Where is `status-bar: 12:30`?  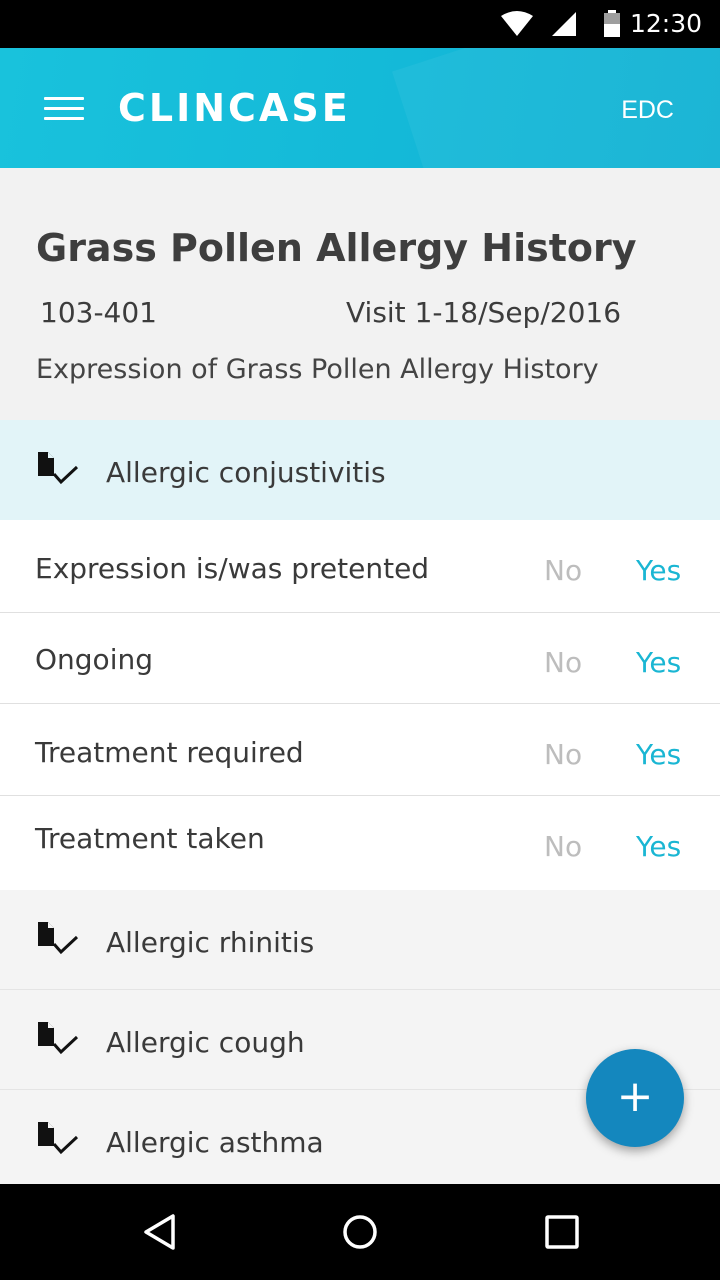
status-bar: 12:30 is located at coordinates (360, 24).